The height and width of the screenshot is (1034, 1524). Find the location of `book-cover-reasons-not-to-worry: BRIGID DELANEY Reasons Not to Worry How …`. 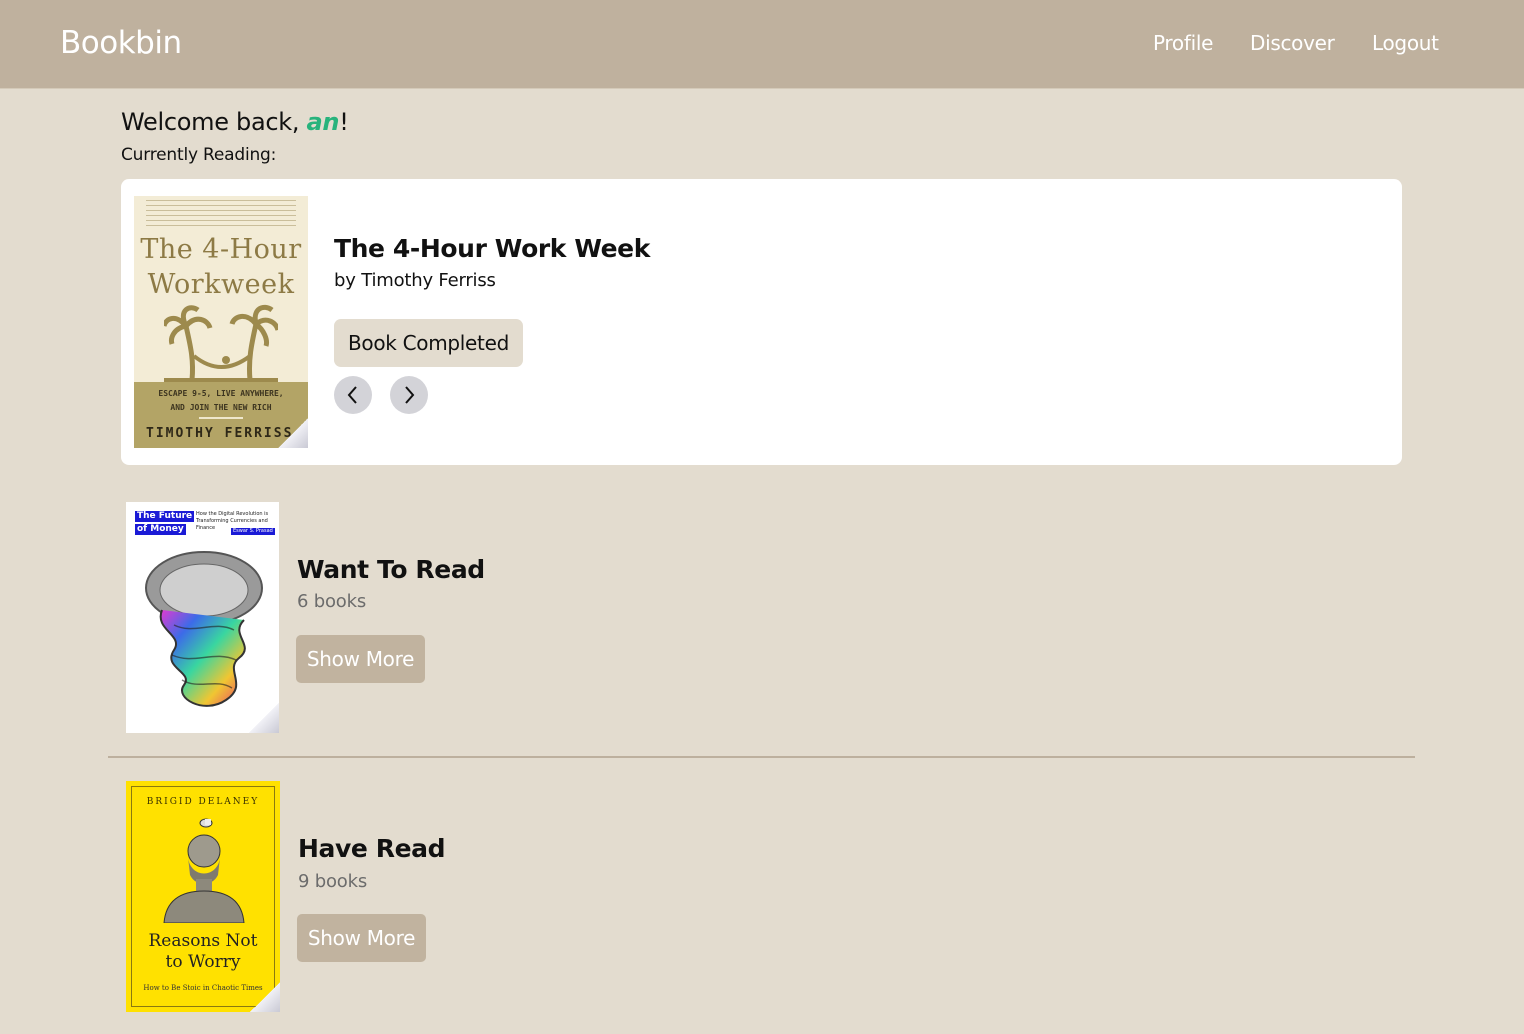

book-cover-reasons-not-to-worry: BRIGID DELANEY Reasons Not to Worry How … is located at coordinates (203, 896).